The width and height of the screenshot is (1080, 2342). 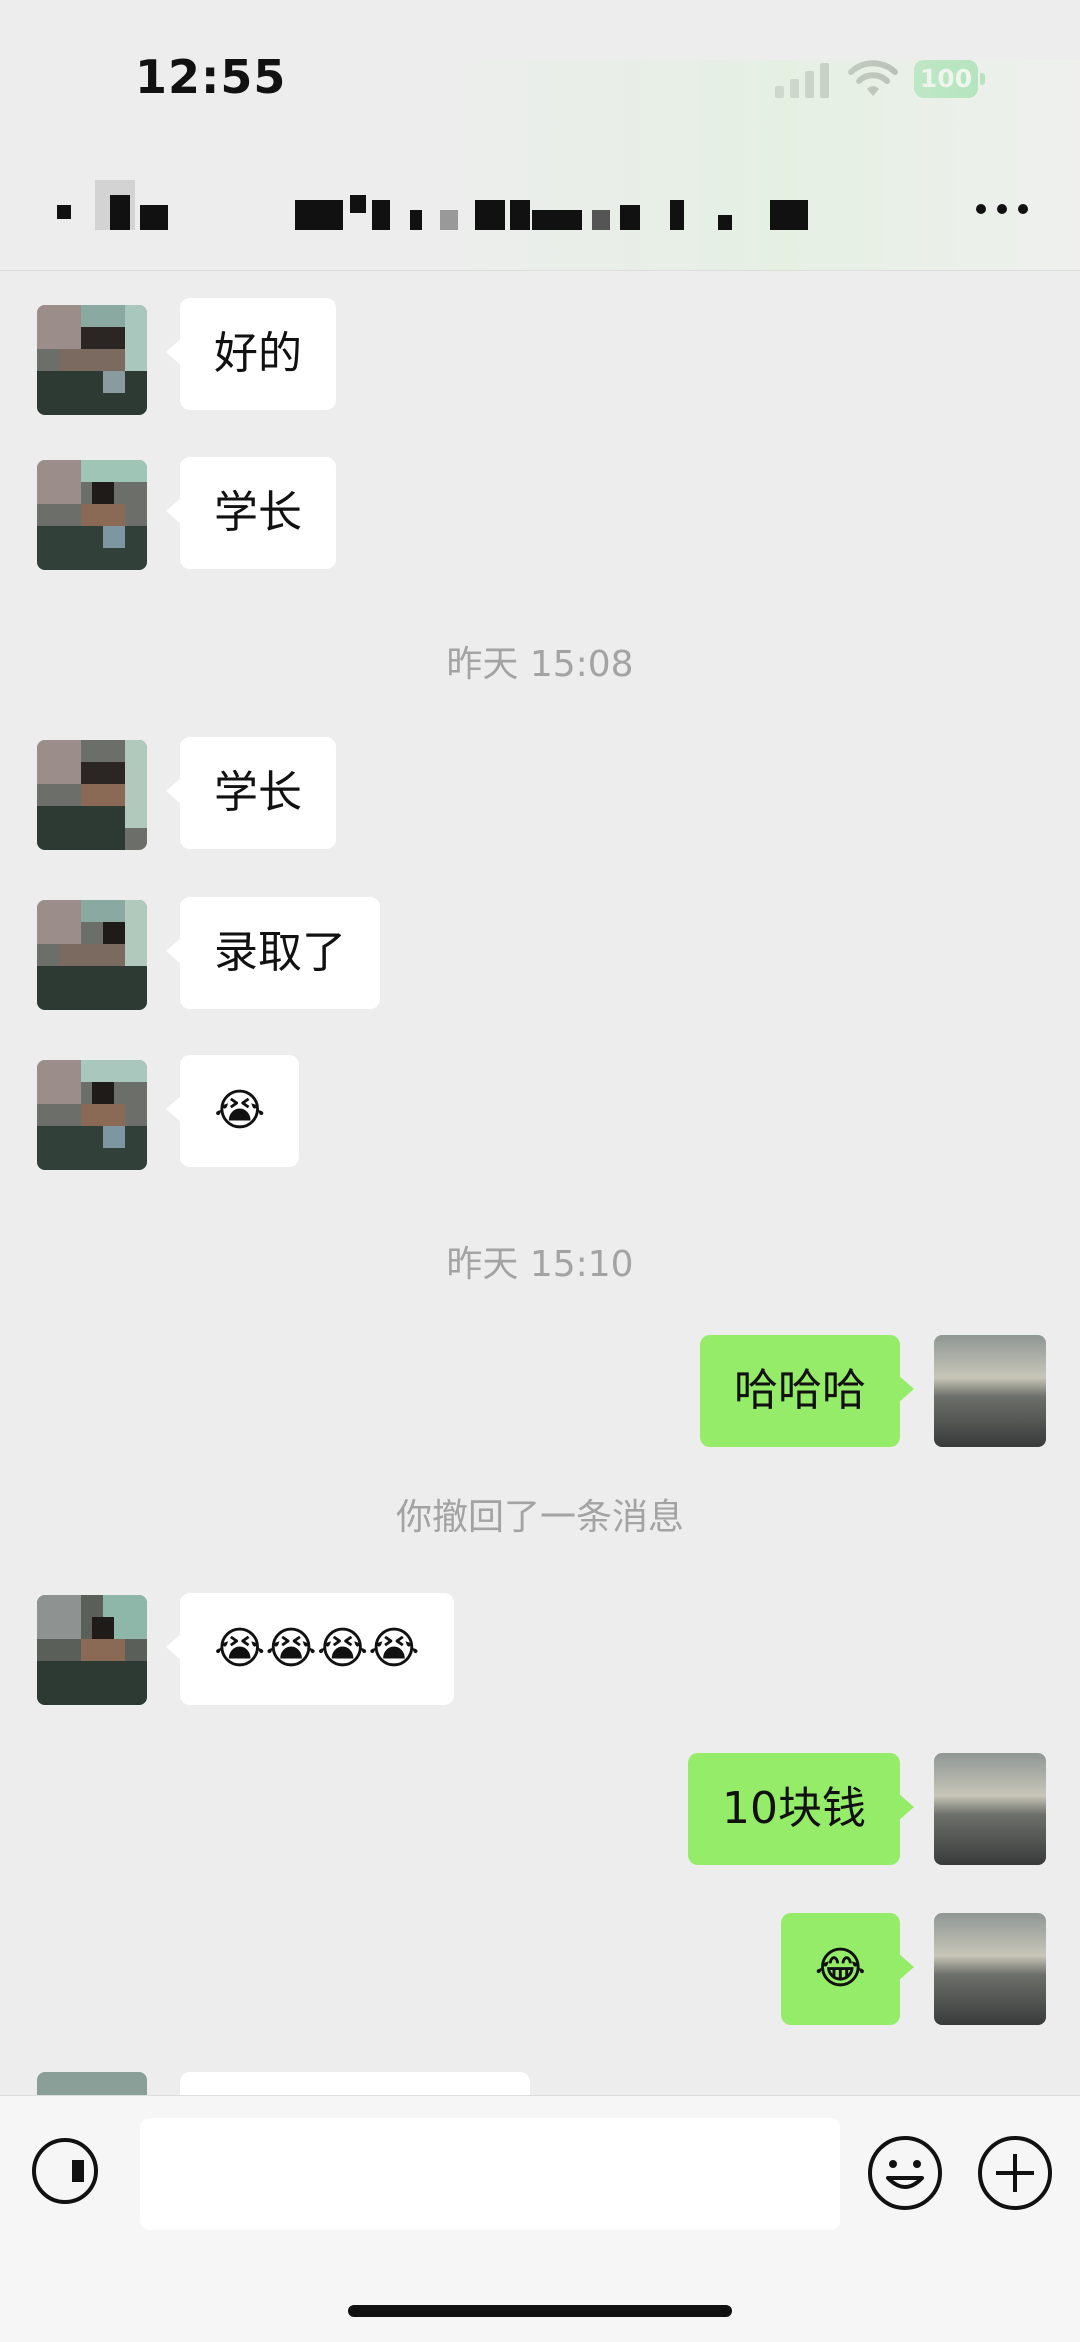 I want to click on status-time: 12:55, so click(x=211, y=77).